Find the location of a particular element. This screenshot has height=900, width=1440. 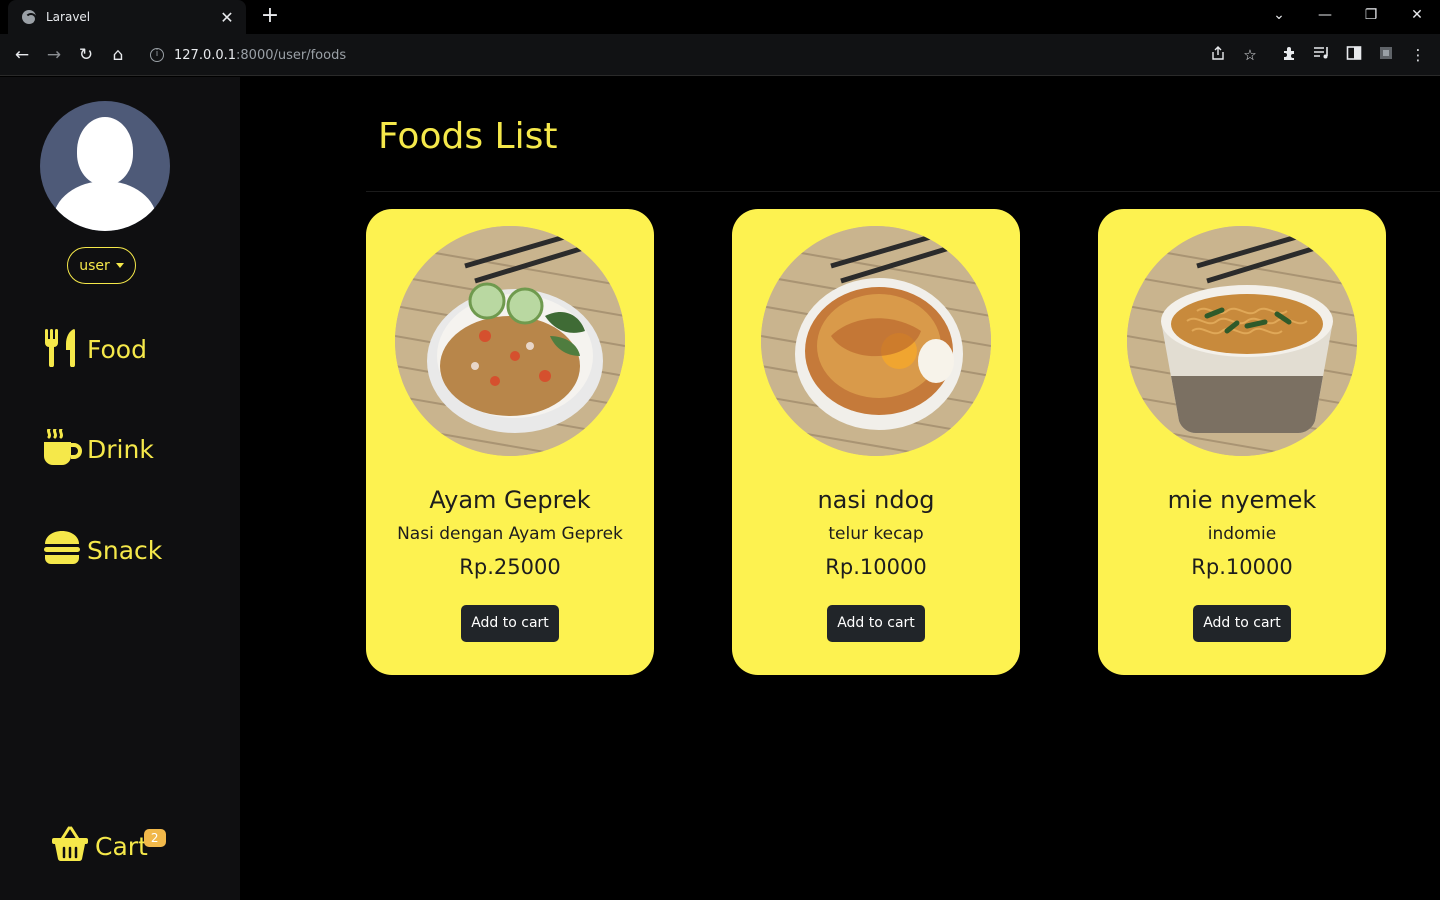

browser-tab: Laravel ✕ is located at coordinates (127, 17).